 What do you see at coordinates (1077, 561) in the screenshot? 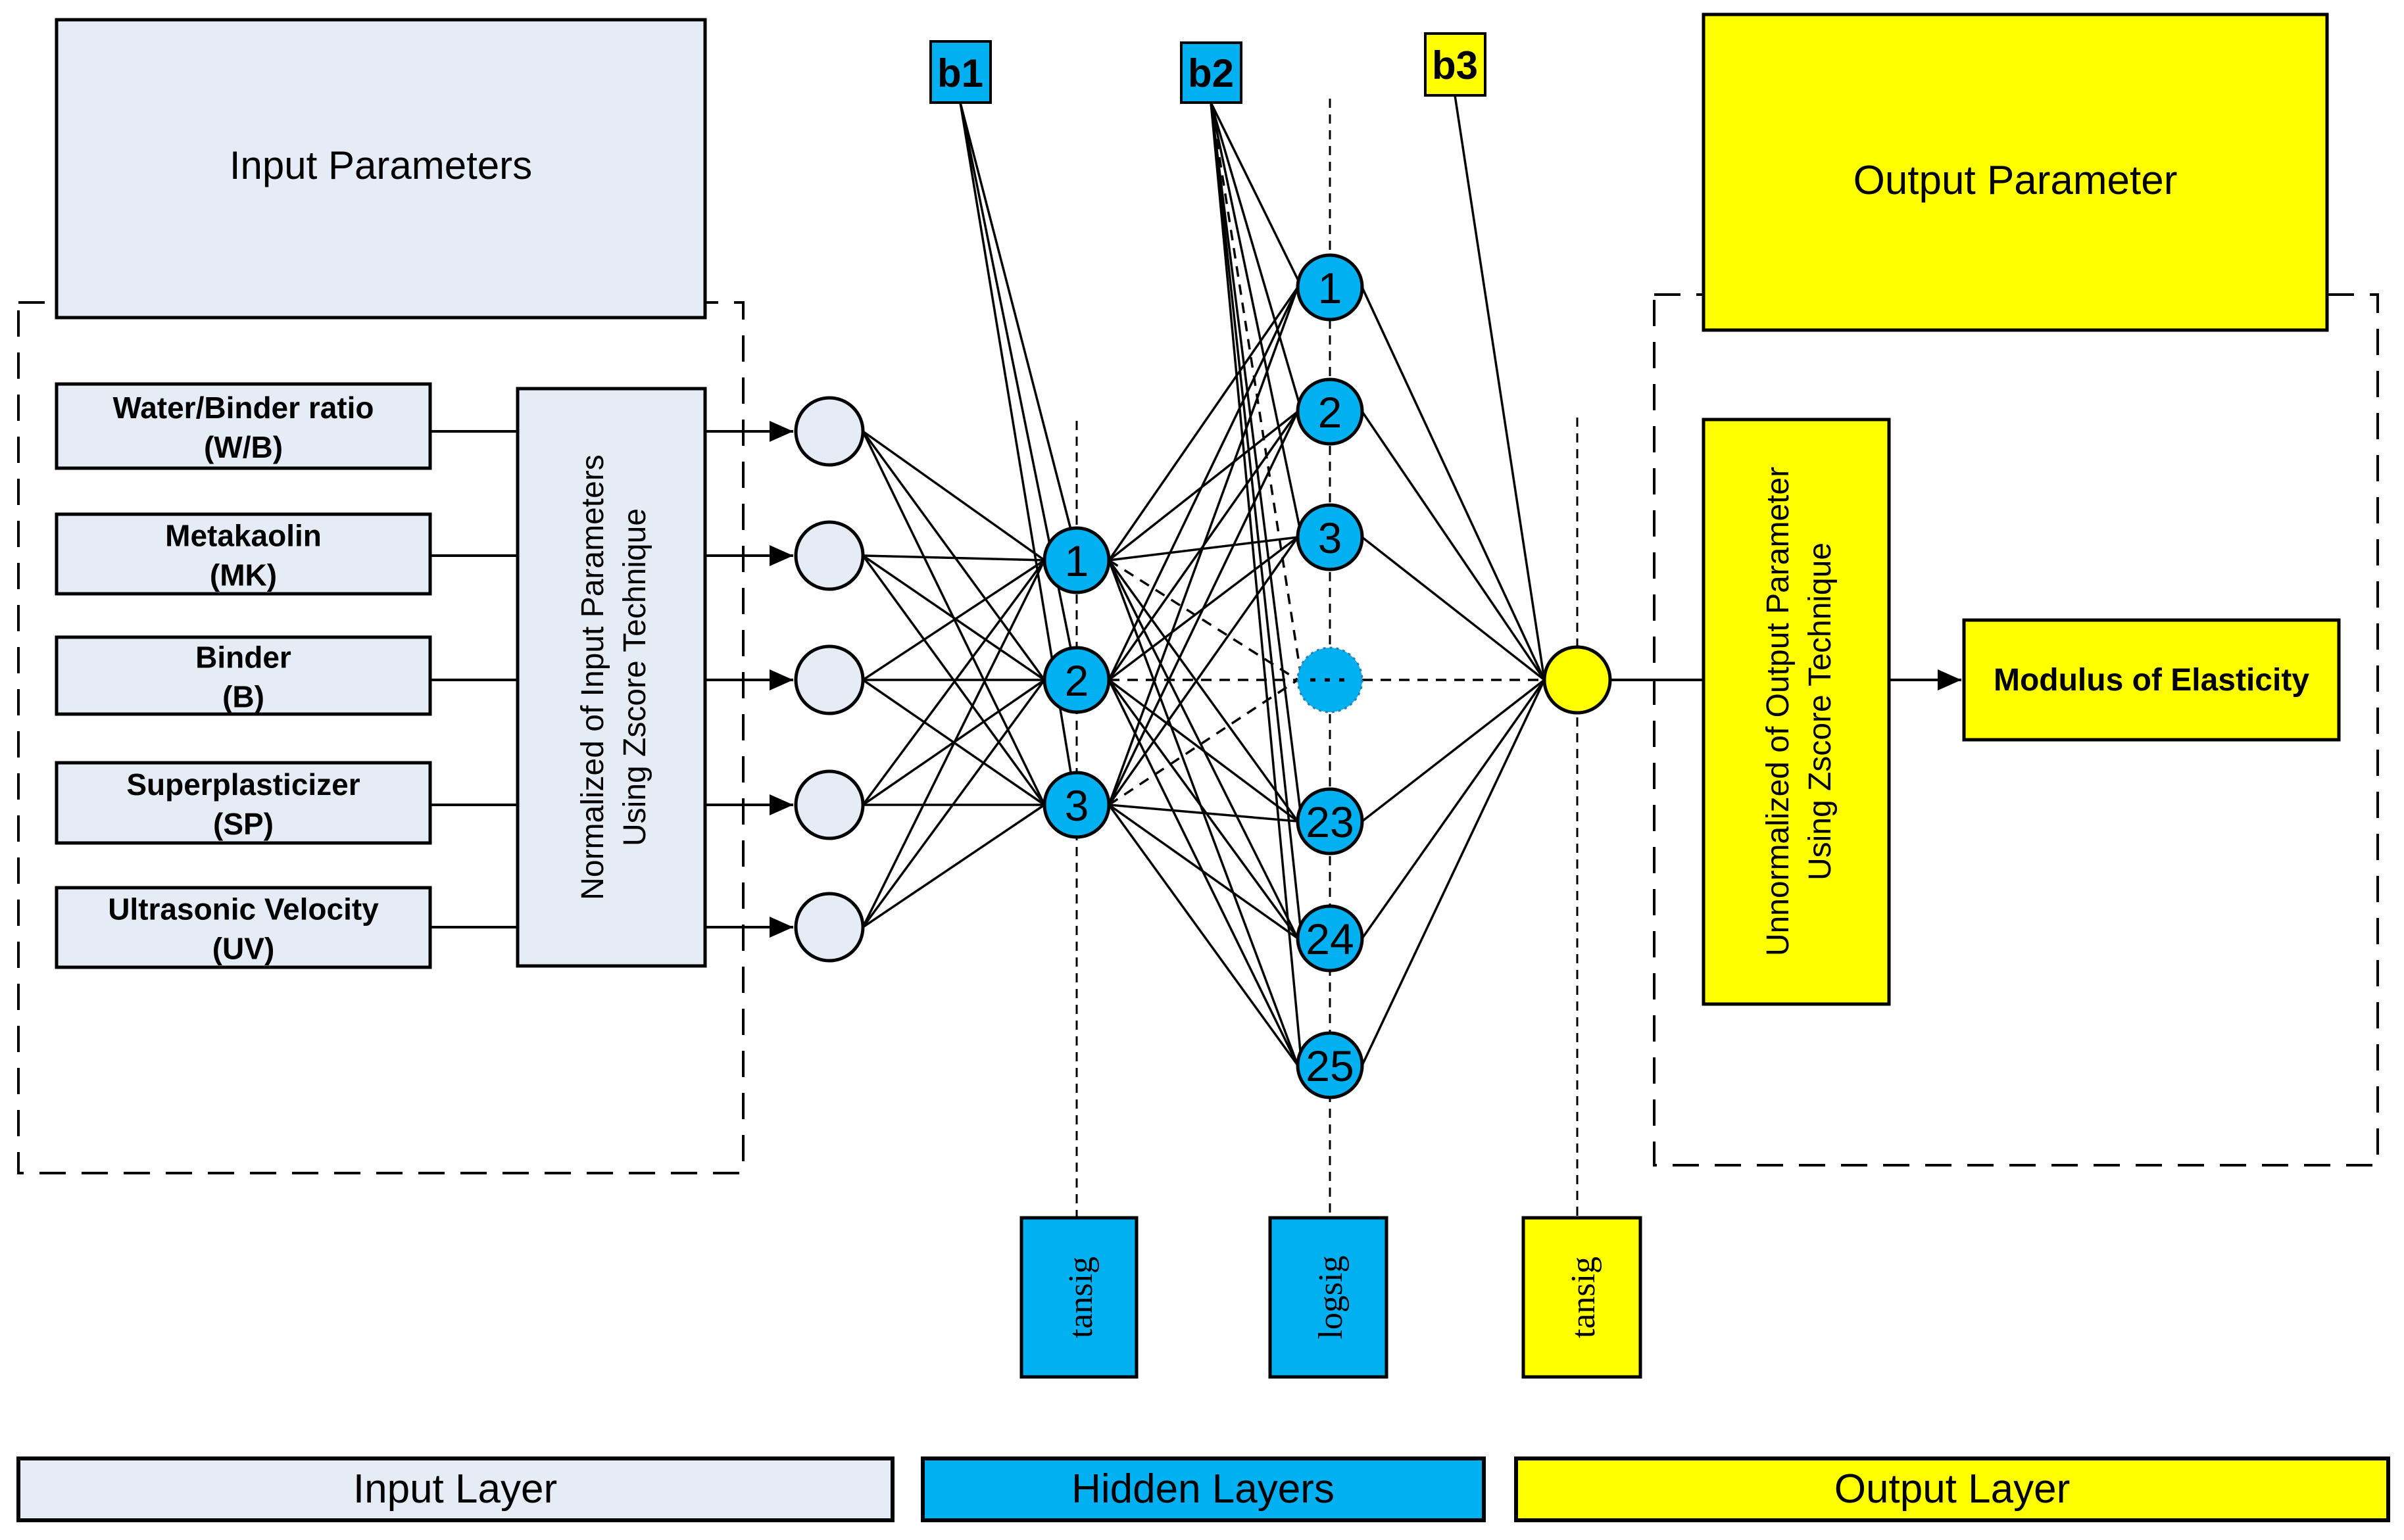
I see `hidden1-neuron-label: 1` at bounding box center [1077, 561].